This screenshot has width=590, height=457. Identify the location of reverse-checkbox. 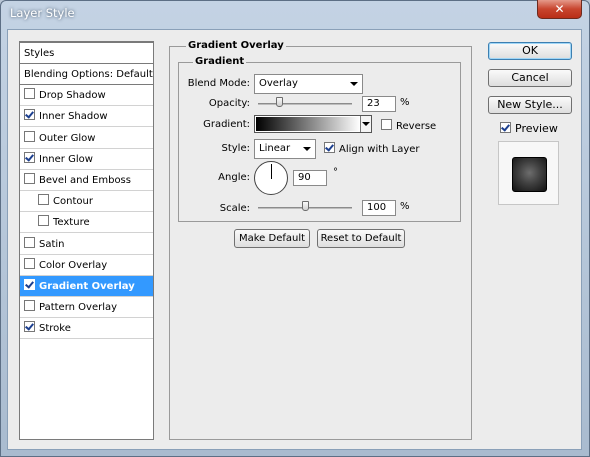
(386, 124).